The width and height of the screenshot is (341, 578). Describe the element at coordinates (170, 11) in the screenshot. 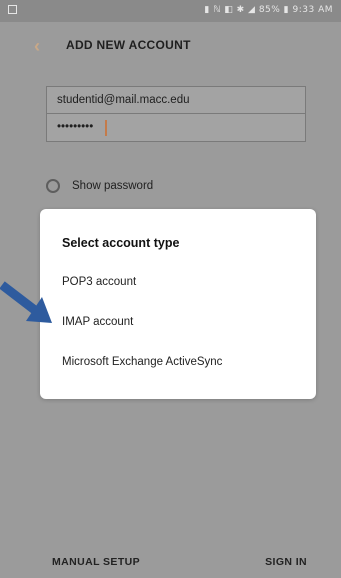

I see `status-bar: ▮ ℕ ◧ ✱ ◢ 85% ▮ 9:33 AM` at that location.